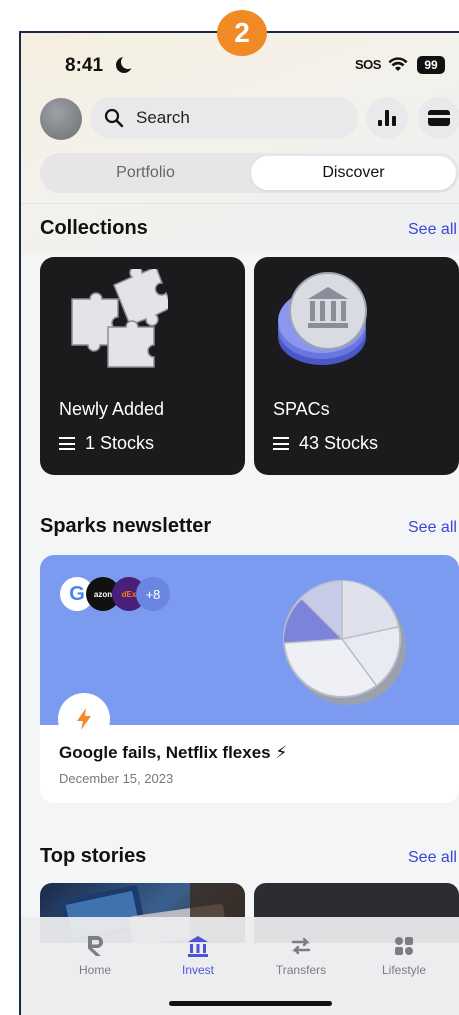 This screenshot has width=459, height=1015. What do you see at coordinates (126, 526) in the screenshot?
I see `newsletter-title: Sparks newsletter` at bounding box center [126, 526].